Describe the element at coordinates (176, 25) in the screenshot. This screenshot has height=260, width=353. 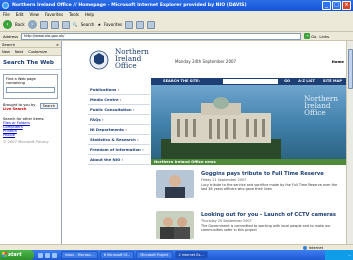
I see `toolbar: ‹ Back › 🔍 Search ★ Favorites` at that location.